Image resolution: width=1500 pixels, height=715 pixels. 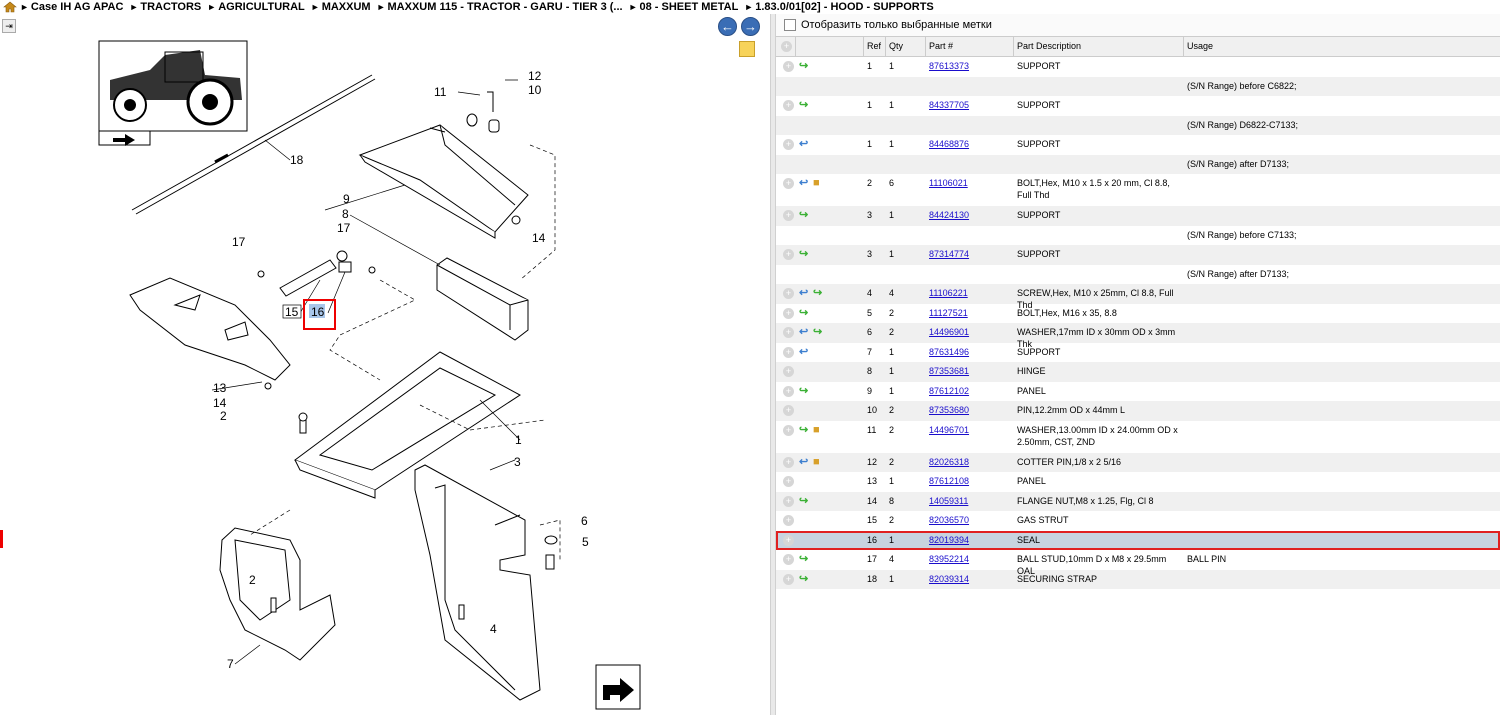 What do you see at coordinates (970, 64) in the screenshot?
I see `row-part-number: 87613373` at bounding box center [970, 64].